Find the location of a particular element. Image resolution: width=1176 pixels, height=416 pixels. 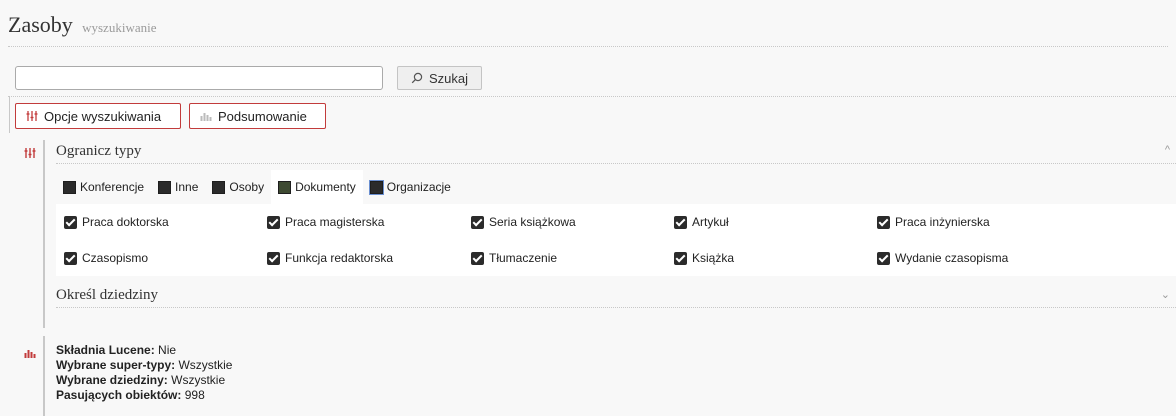

type-organizacje: Organizacje is located at coordinates (410, 187).